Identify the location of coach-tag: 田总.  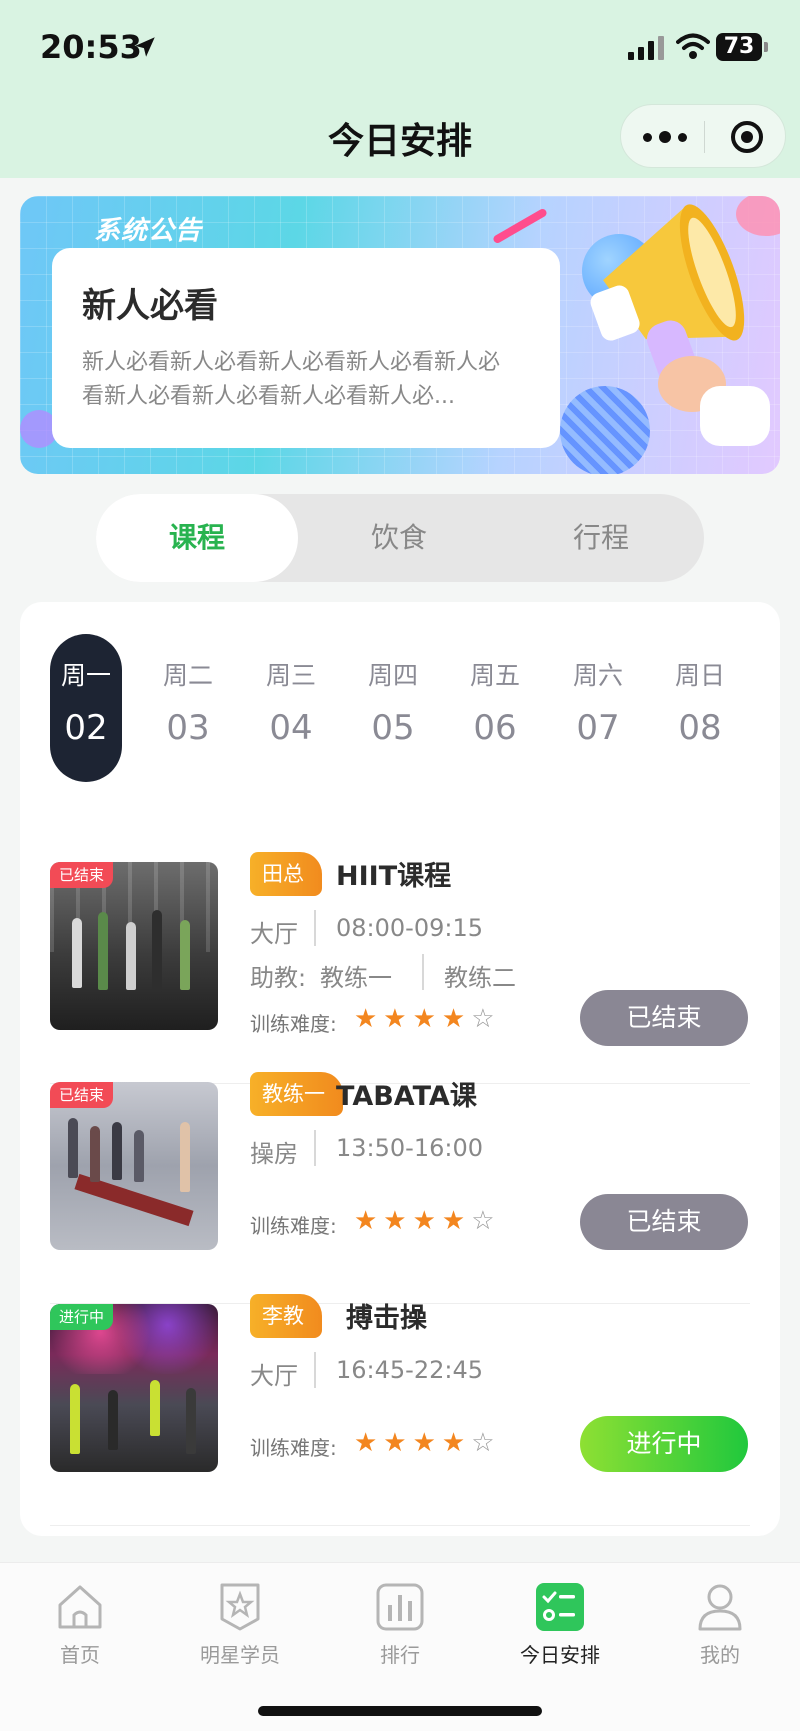
(286, 874).